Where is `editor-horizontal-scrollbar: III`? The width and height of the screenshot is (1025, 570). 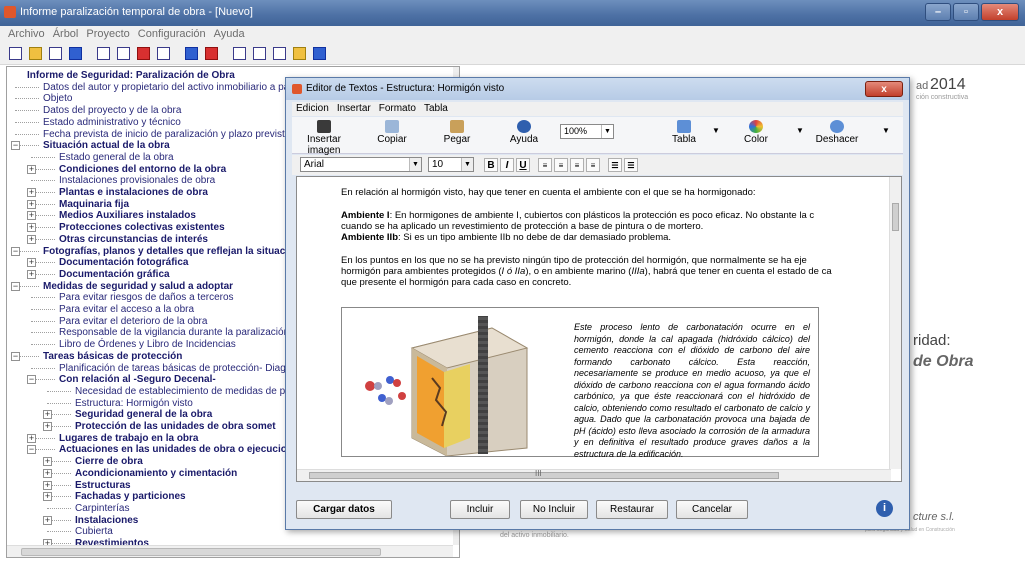 editor-horizontal-scrollbar: III is located at coordinates (594, 475).